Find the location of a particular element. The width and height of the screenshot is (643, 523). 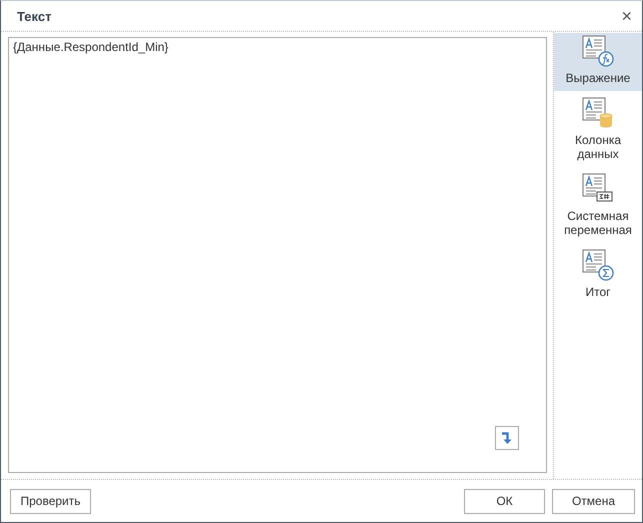

check-button: Проверить is located at coordinates (50, 501).